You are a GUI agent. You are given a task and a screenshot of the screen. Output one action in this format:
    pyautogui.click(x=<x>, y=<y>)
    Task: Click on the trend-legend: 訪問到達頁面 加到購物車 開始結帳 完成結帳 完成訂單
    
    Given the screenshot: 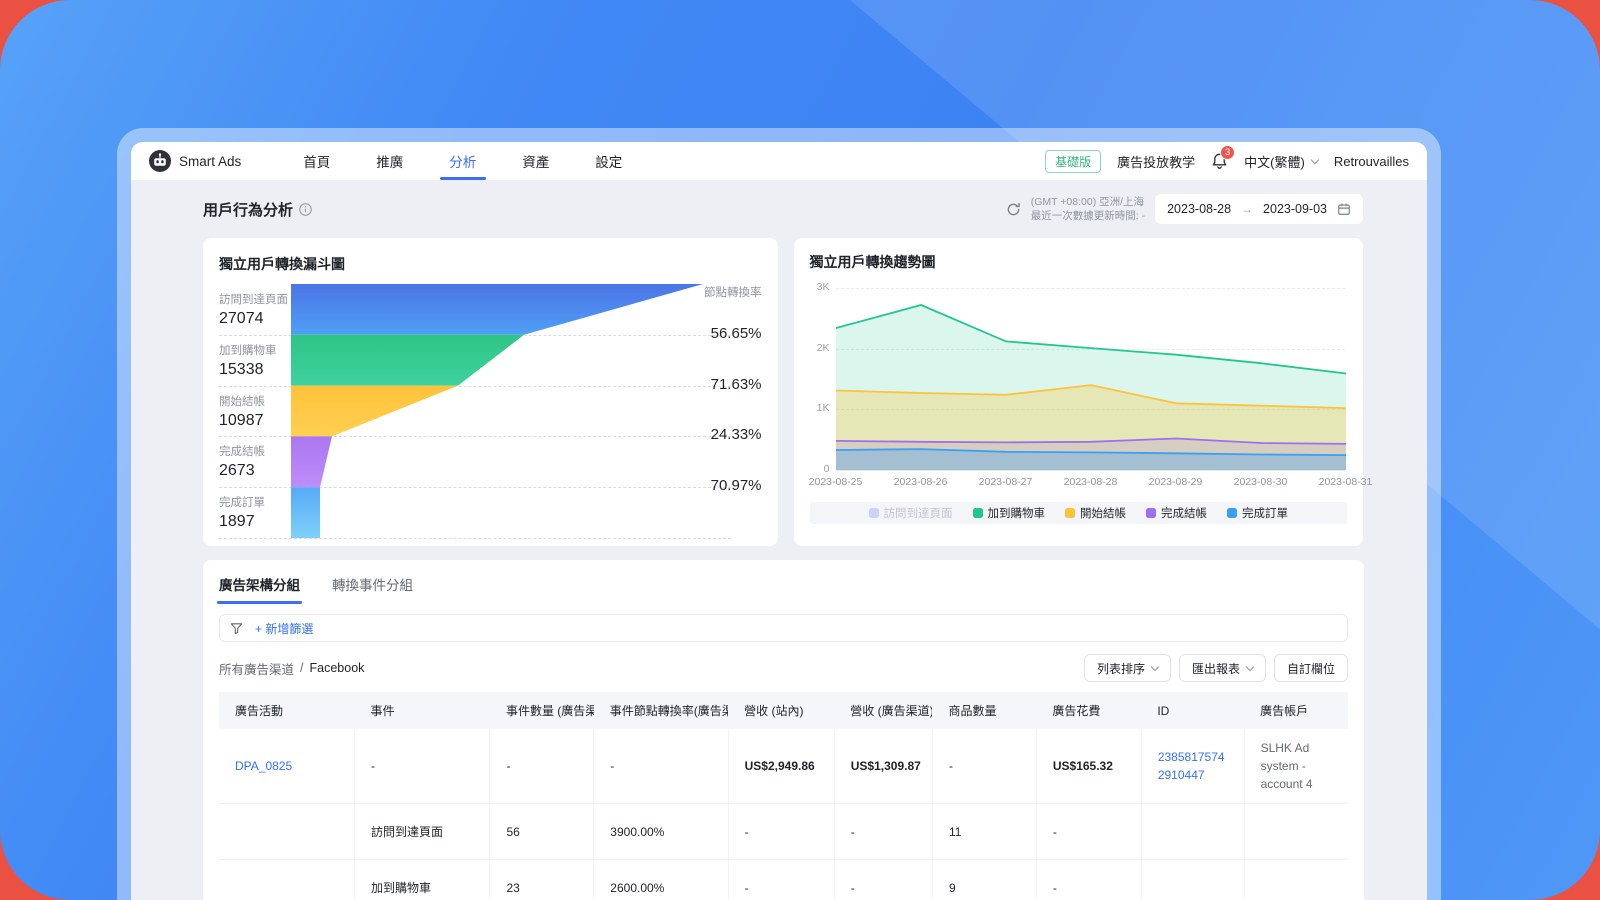 What is the action you would take?
    pyautogui.click(x=1078, y=513)
    